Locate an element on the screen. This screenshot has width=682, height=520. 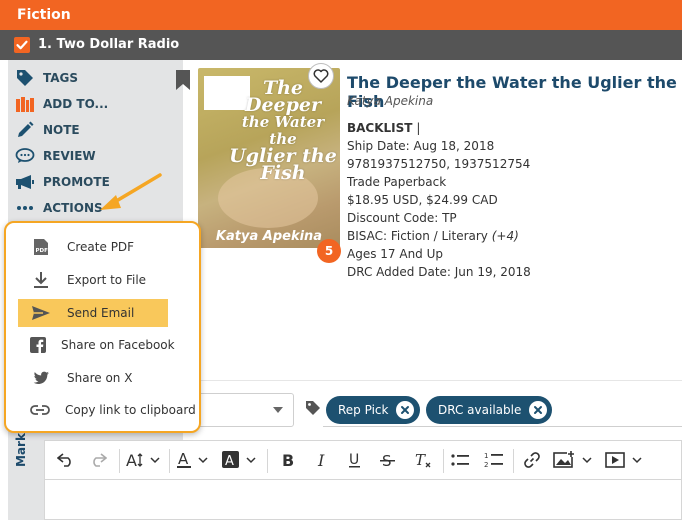
svg-text: U is located at coordinates (354, 460).